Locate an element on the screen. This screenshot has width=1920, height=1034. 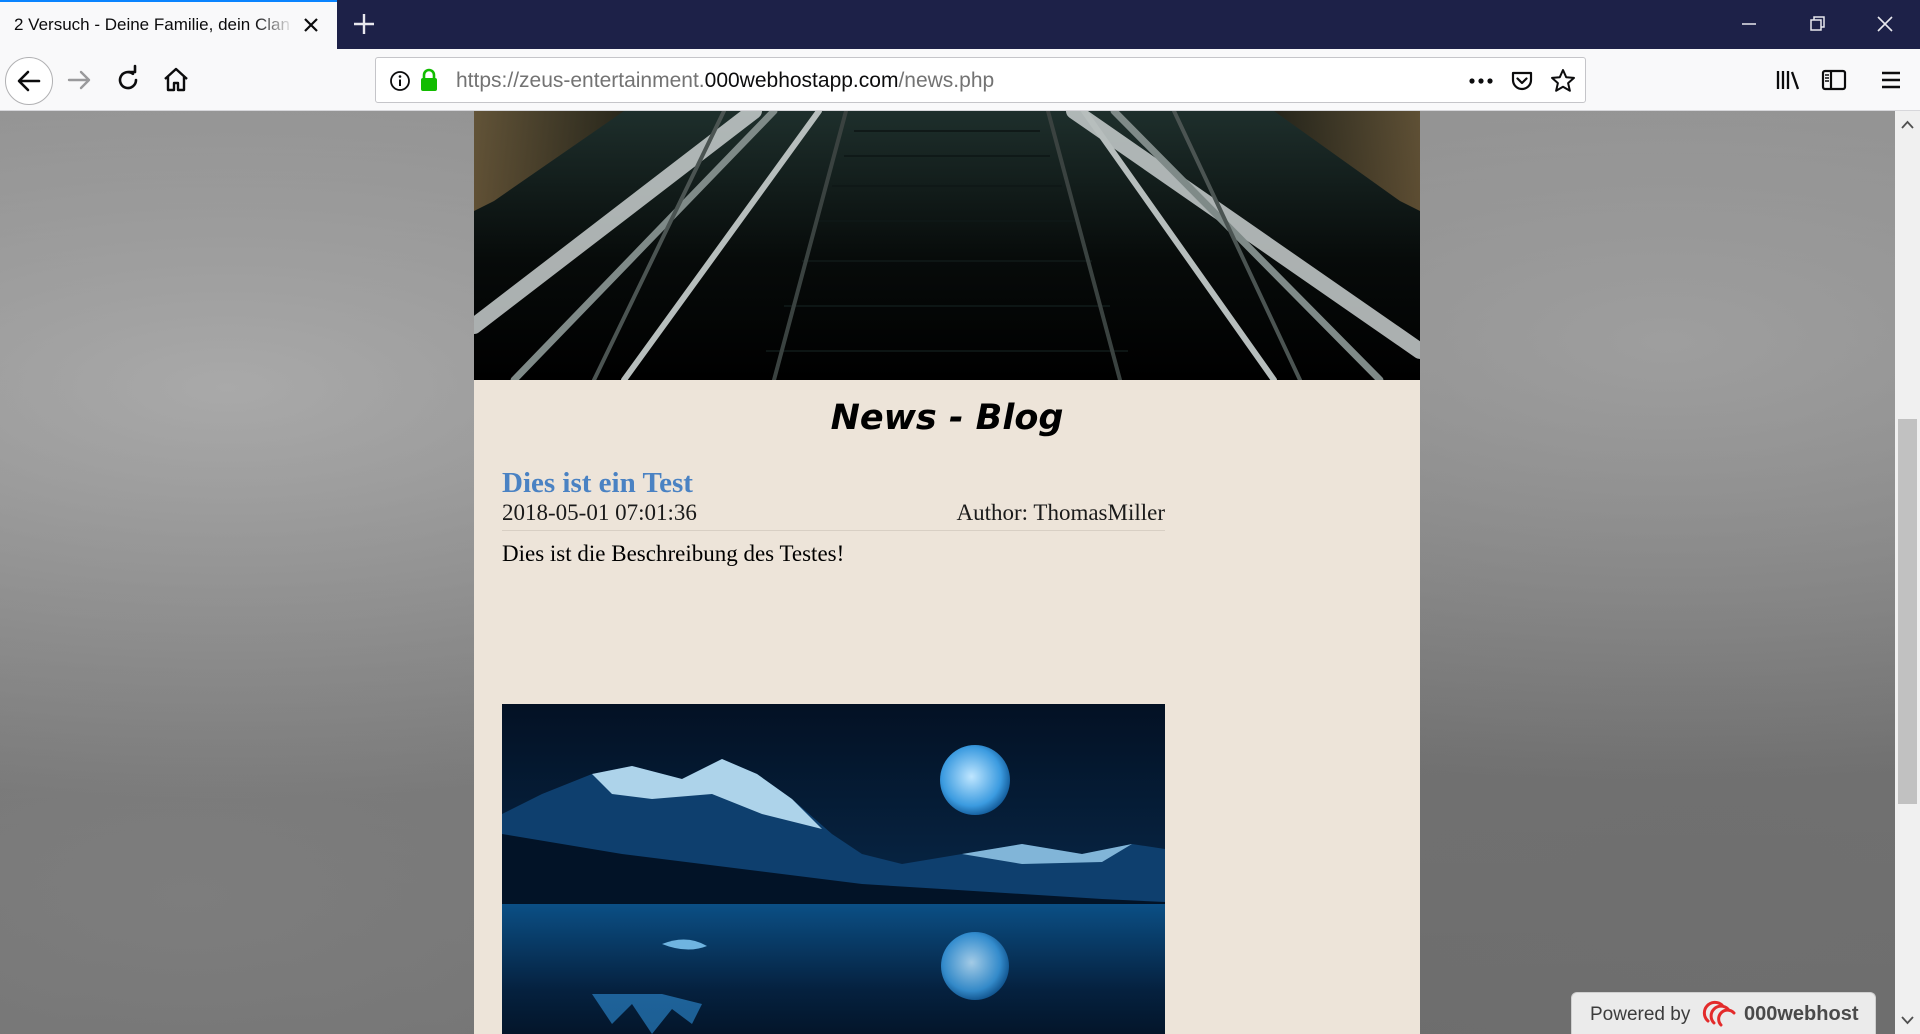
page-title: News - Blog is located at coordinates (947, 418).